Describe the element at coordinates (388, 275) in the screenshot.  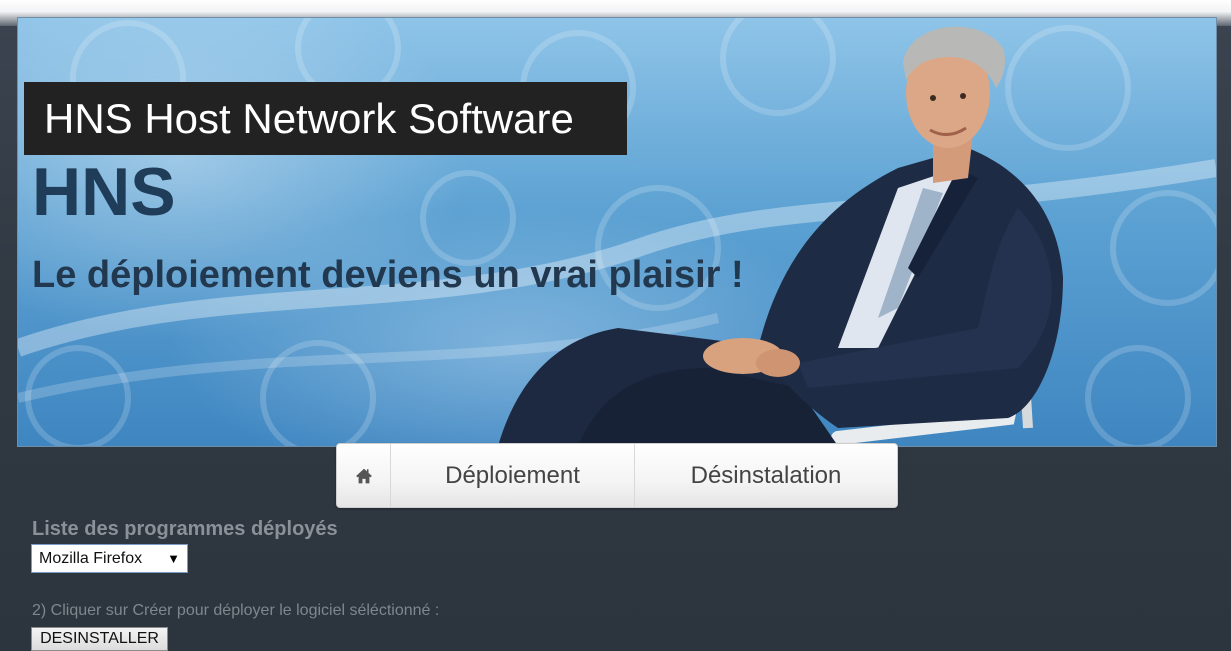
I see `slogan: Le déploiement deviens un vrai plaisir !` at that location.